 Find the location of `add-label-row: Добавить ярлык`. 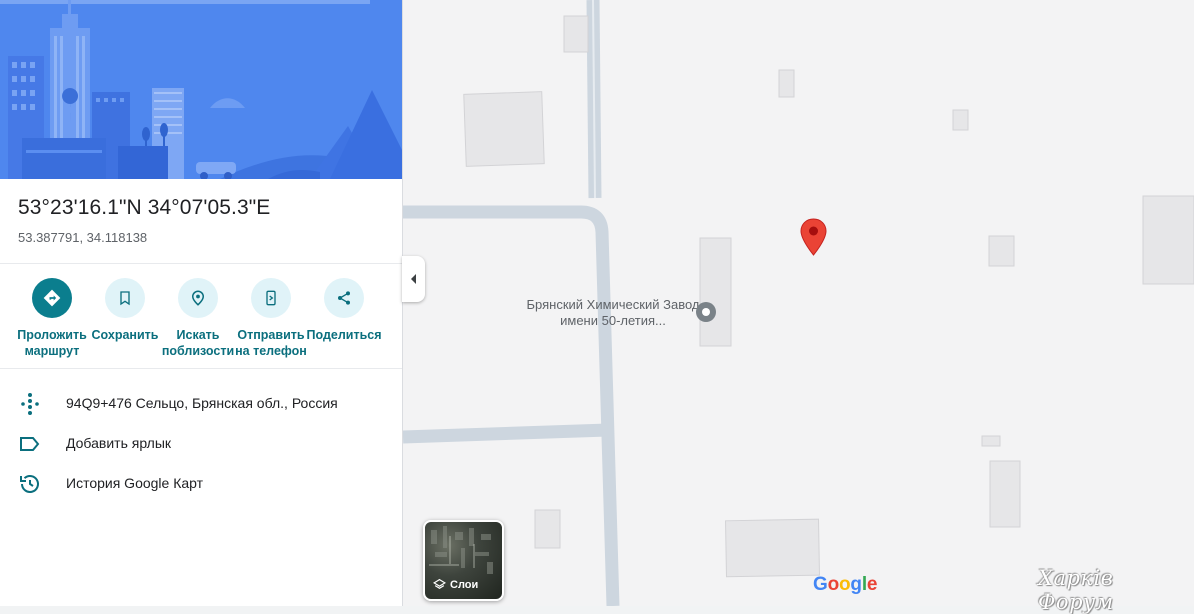

add-label-row: Добавить ярлык is located at coordinates (201, 444).